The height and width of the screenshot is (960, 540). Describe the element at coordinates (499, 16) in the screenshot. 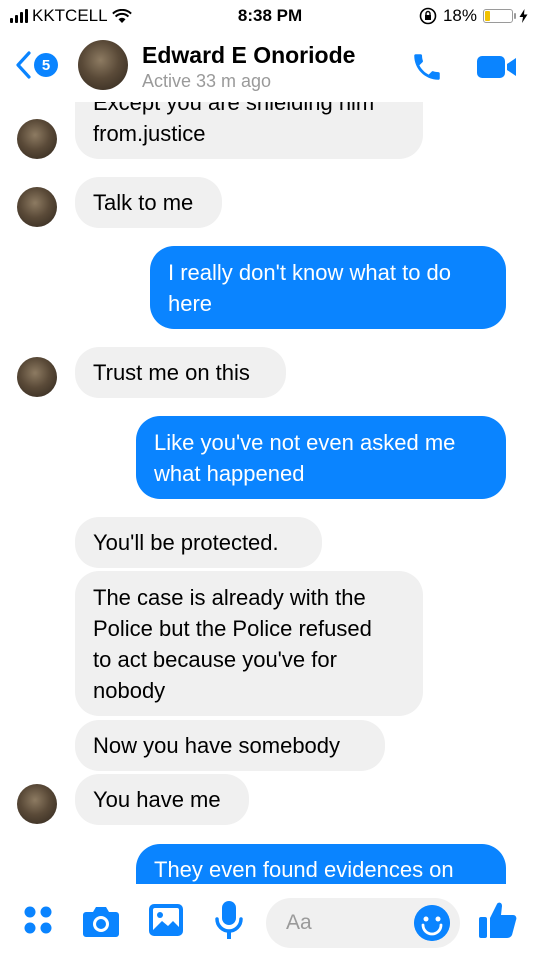

I see `battery-icon` at that location.